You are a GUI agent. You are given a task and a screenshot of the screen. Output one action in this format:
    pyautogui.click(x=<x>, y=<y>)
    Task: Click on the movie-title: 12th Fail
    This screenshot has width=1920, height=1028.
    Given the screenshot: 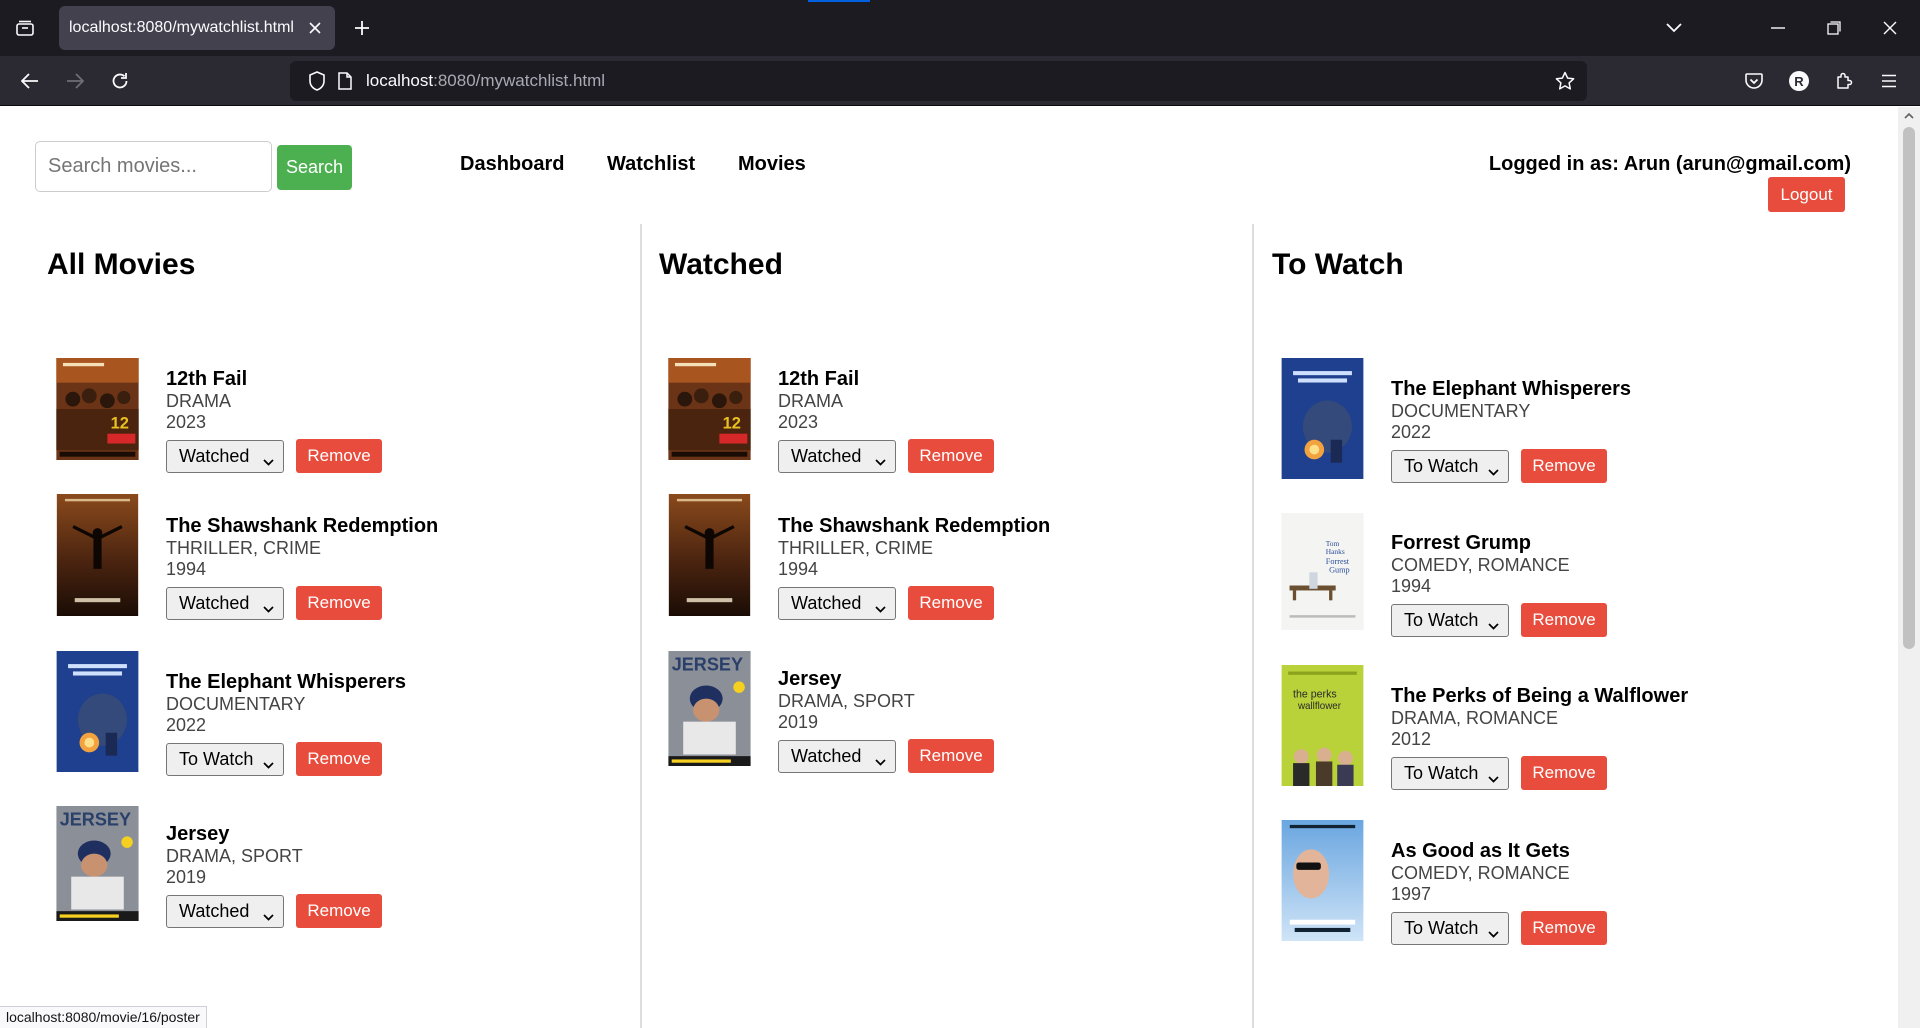 What is the action you would take?
    pyautogui.click(x=207, y=379)
    